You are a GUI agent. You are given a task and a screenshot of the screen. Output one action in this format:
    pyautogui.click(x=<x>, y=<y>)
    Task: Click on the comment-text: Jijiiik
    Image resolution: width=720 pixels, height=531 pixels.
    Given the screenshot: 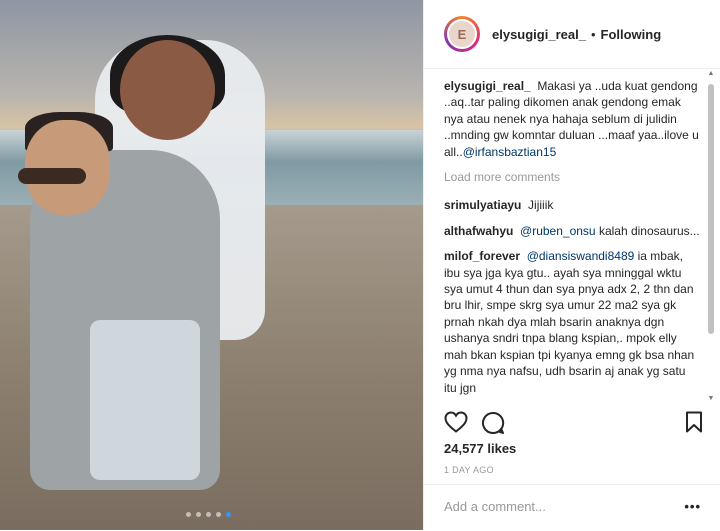 What is the action you would take?
    pyautogui.click(x=541, y=205)
    